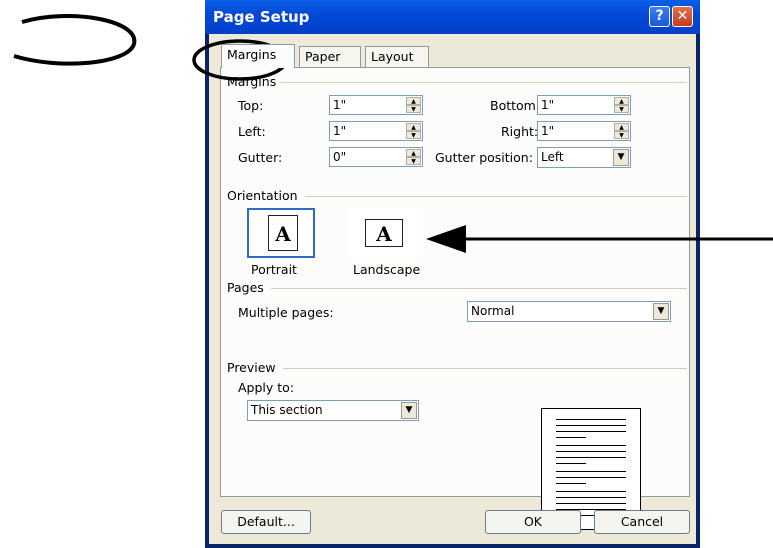  What do you see at coordinates (333, 410) in the screenshot?
I see `apply-to-select: This section ▼` at bounding box center [333, 410].